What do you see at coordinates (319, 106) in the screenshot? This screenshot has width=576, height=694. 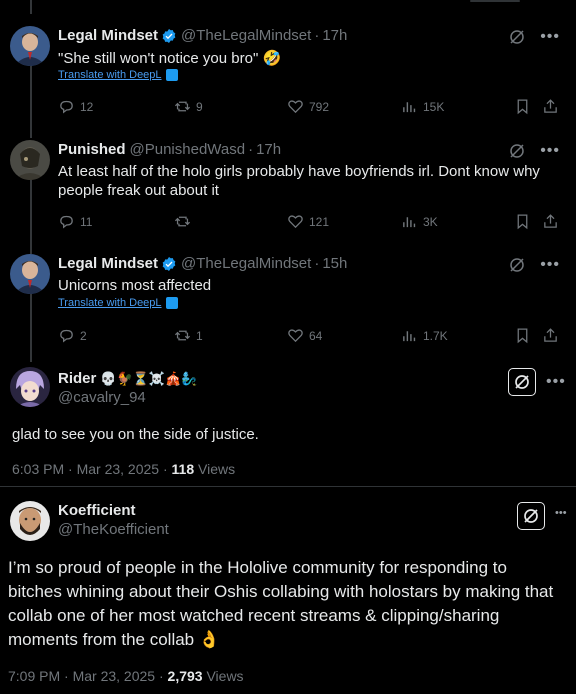 I see `like-count: 792` at bounding box center [319, 106].